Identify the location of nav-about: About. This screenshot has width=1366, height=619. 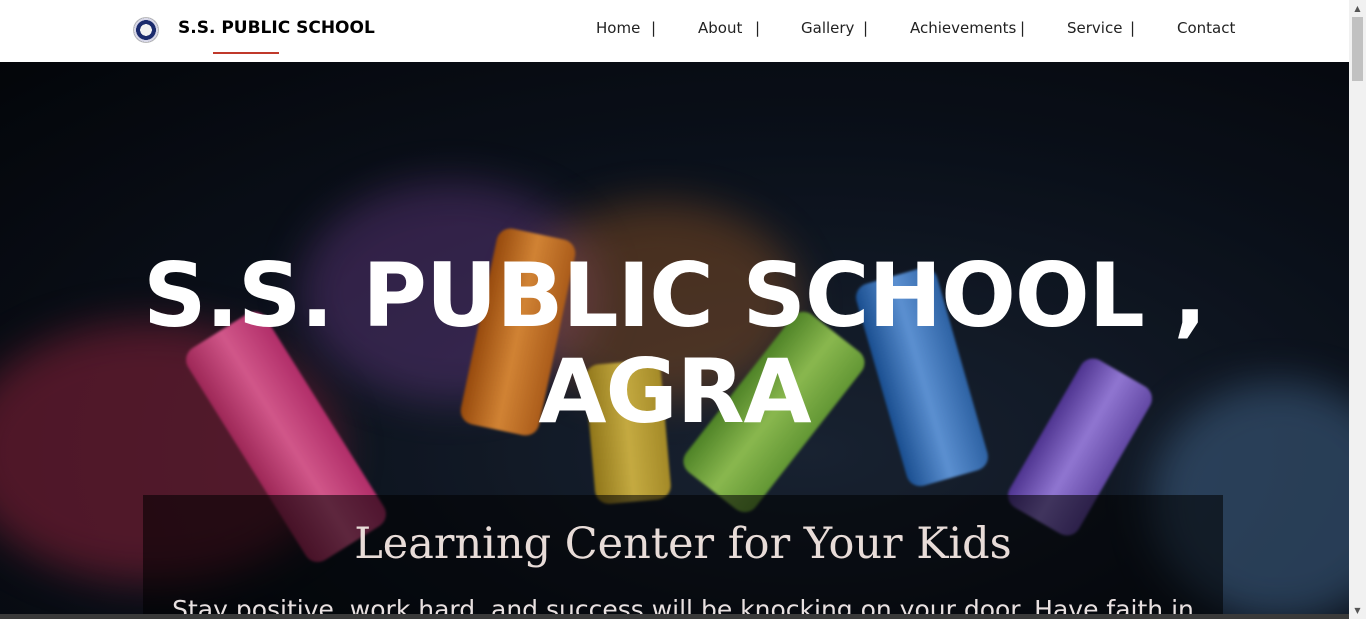
(720, 28).